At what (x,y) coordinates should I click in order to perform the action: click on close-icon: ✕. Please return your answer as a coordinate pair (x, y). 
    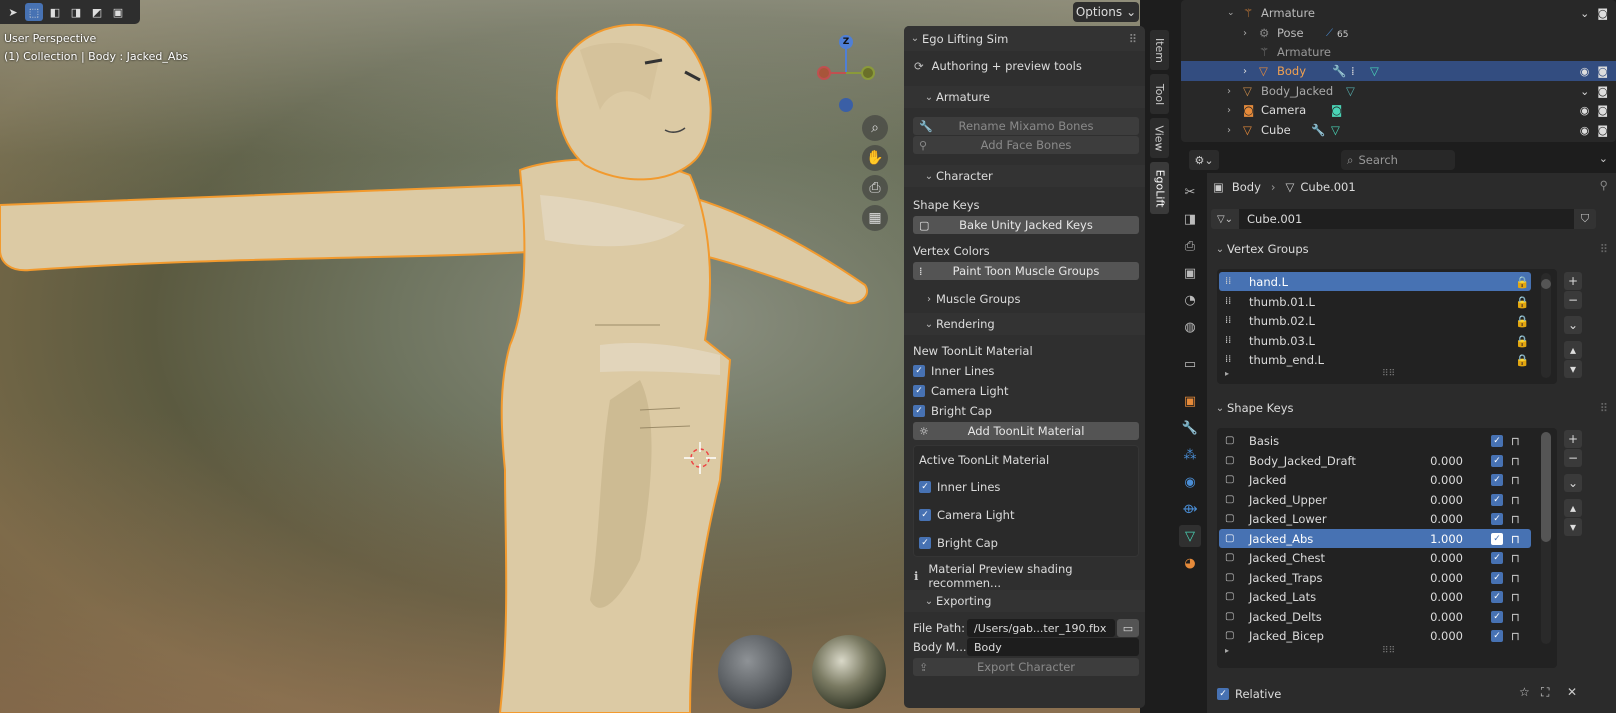
    Looking at the image, I should click on (1572, 692).